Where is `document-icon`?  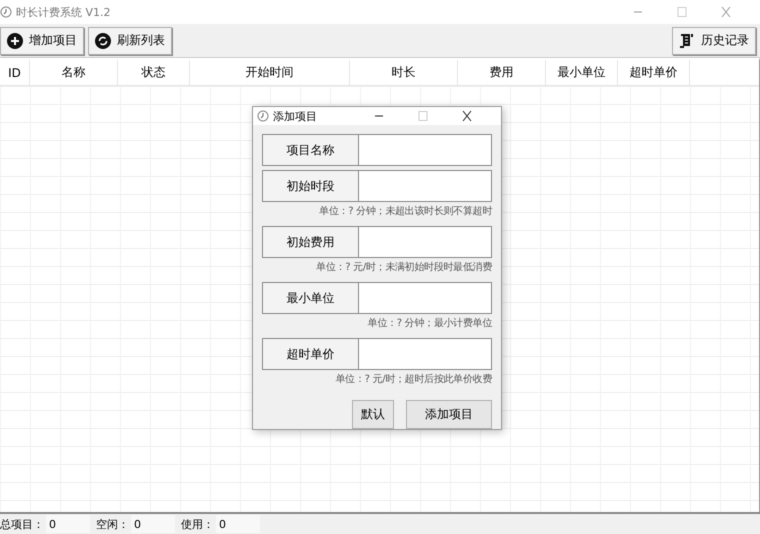
document-icon is located at coordinates (687, 40).